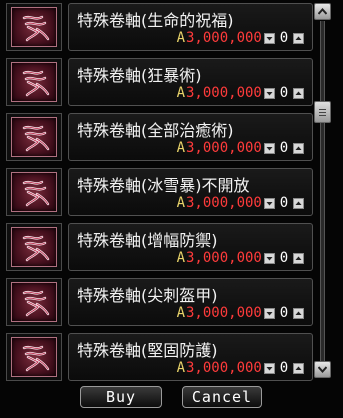 The height and width of the screenshot is (418, 343). I want to click on item-panel: 特殊卷軸(增幅防禦) A 3,000,000 0, so click(190, 247).